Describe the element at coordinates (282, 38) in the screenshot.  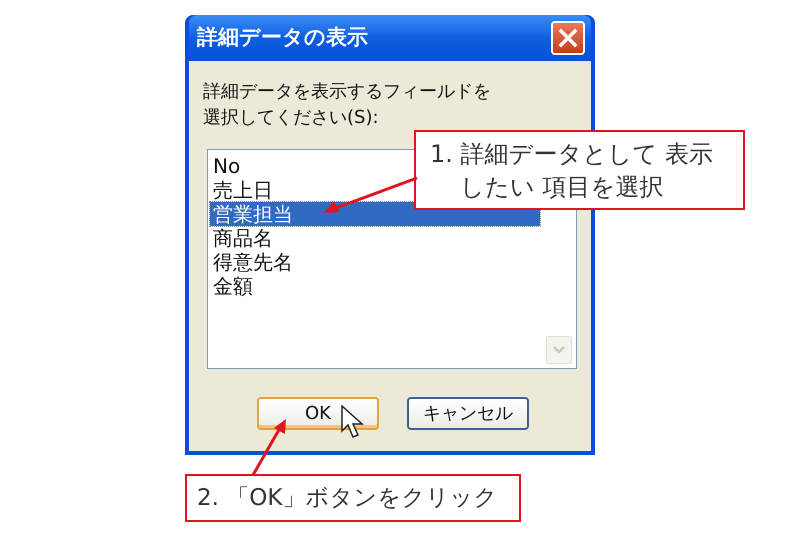
I see `window-title: 詳細データの表示` at that location.